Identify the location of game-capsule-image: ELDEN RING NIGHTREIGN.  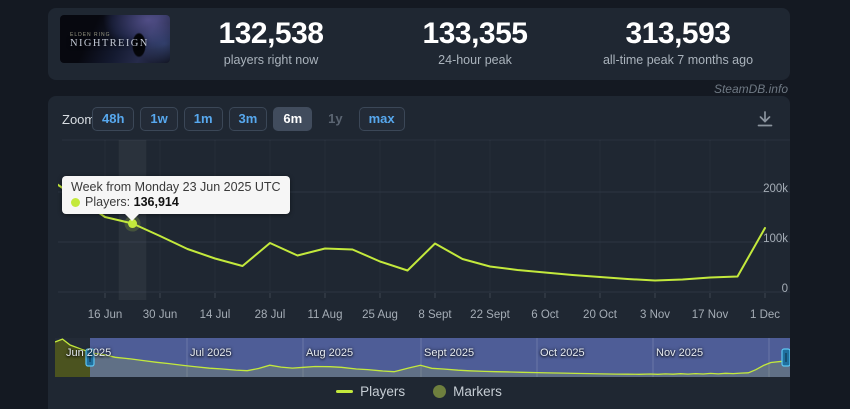
(115, 39).